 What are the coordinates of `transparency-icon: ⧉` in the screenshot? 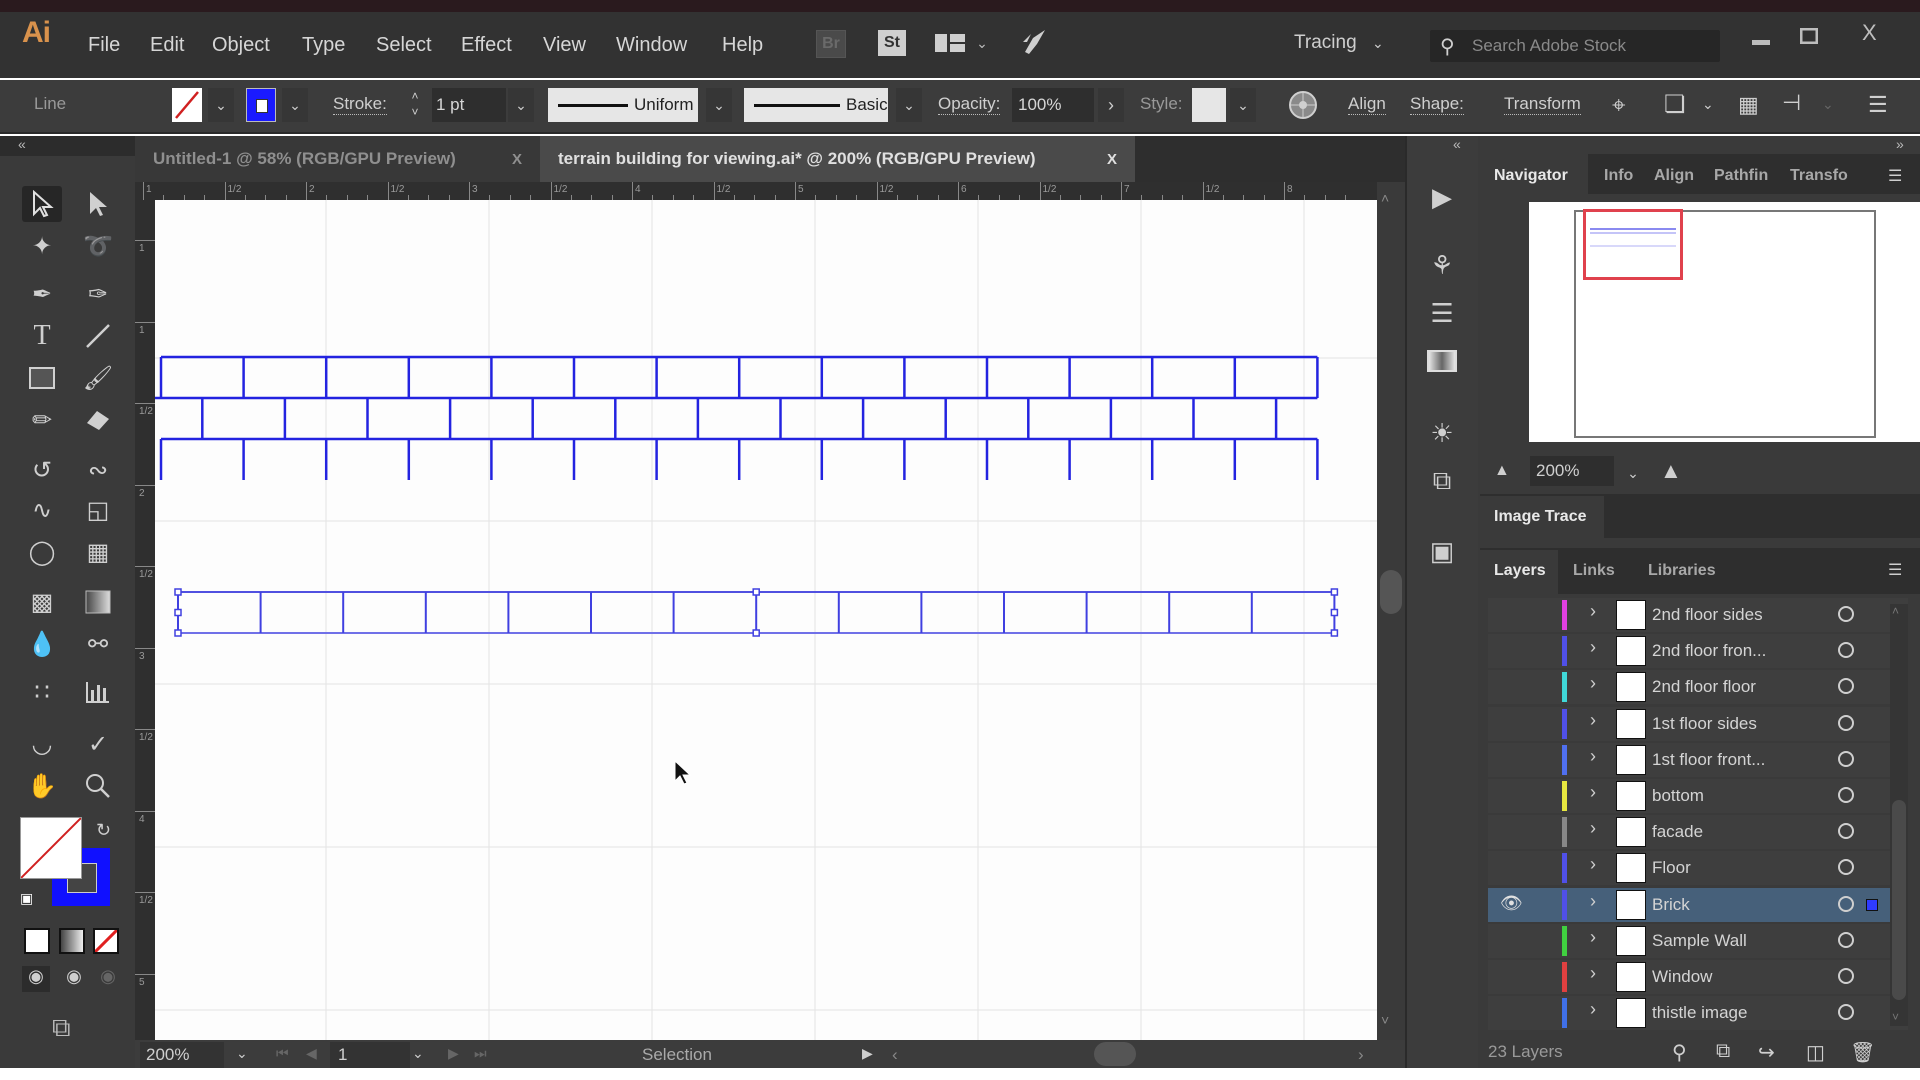 It's located at (1442, 481).